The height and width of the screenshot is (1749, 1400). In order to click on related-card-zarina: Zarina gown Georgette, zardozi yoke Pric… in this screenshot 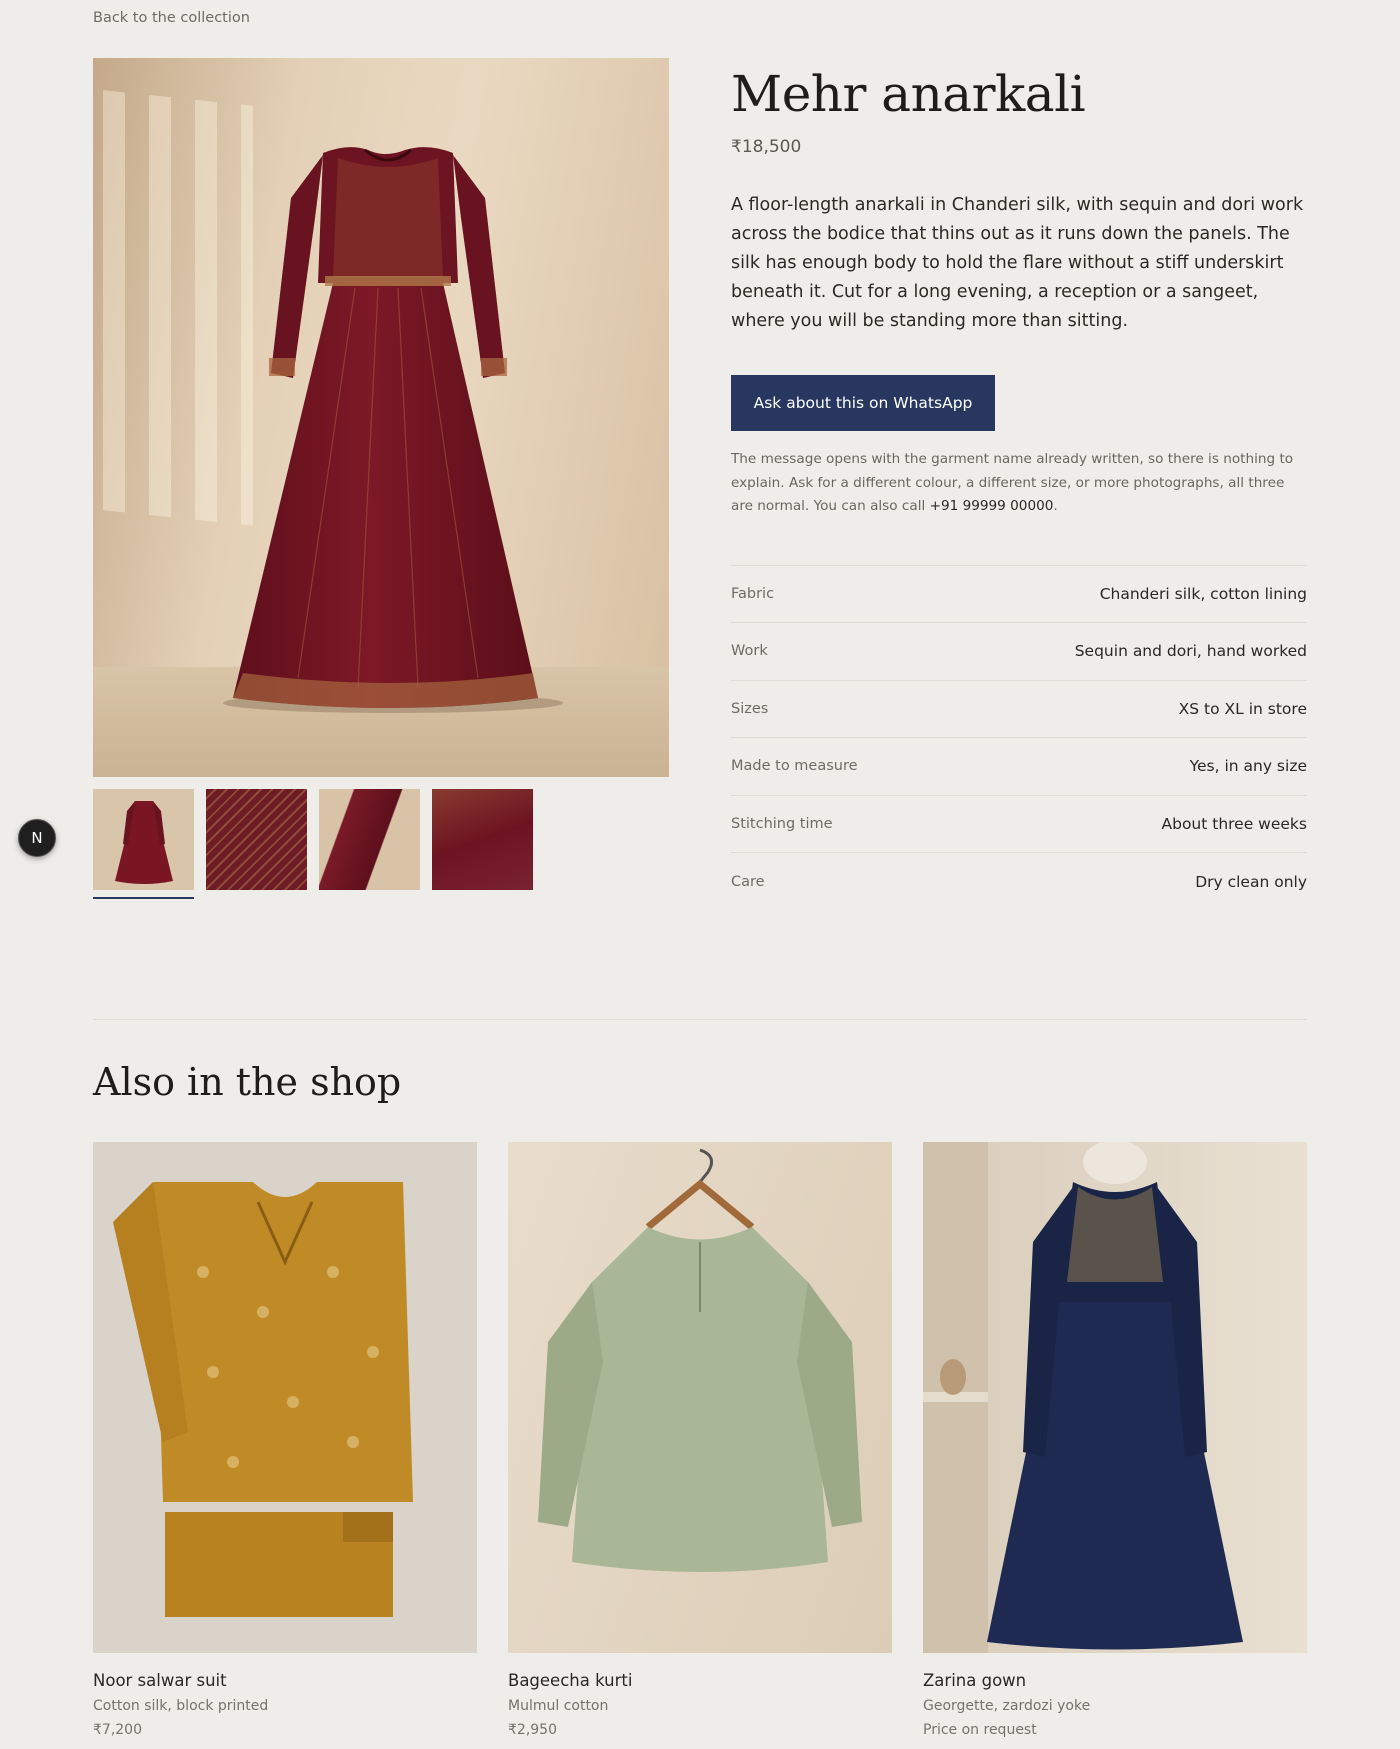, I will do `click(1115, 1440)`.